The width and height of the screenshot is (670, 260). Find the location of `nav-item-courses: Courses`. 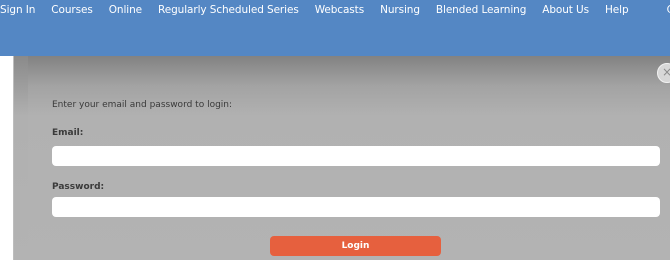

nav-item-courses: Courses is located at coordinates (71, 10).